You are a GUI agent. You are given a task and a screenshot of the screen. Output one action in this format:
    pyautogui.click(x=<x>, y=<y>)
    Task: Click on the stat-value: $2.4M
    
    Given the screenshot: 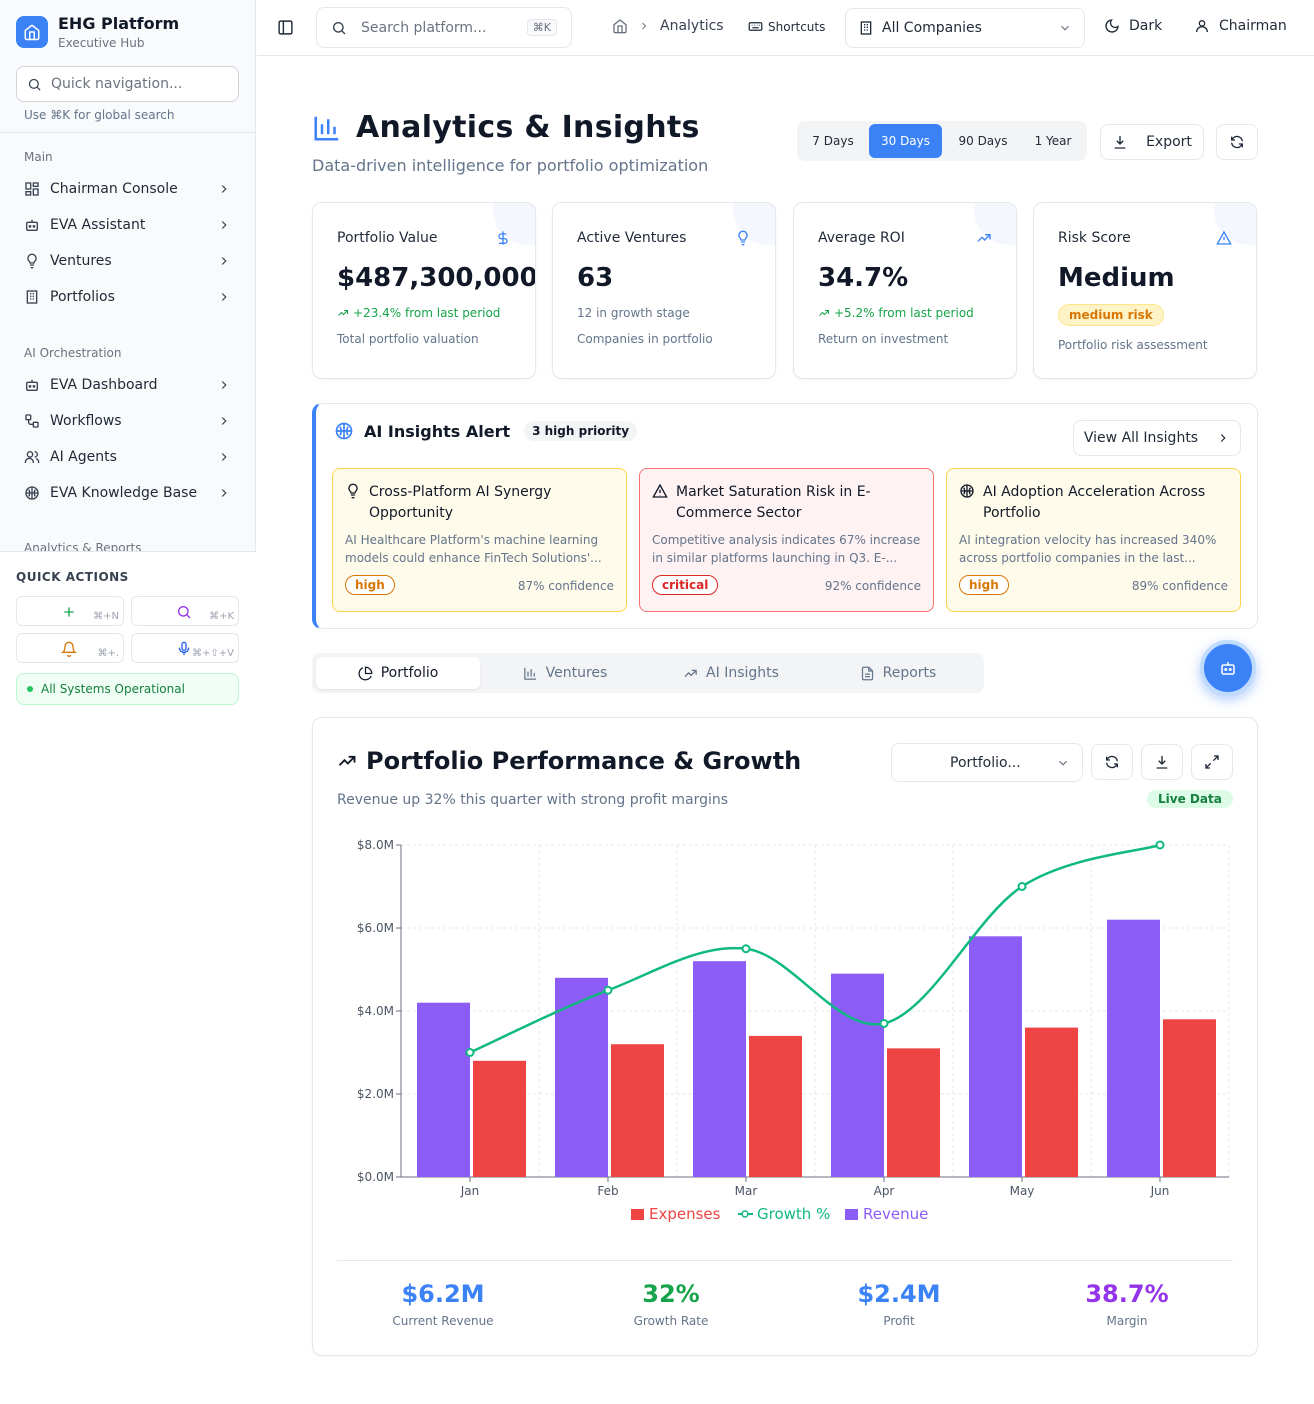 What is the action you would take?
    pyautogui.click(x=899, y=1294)
    